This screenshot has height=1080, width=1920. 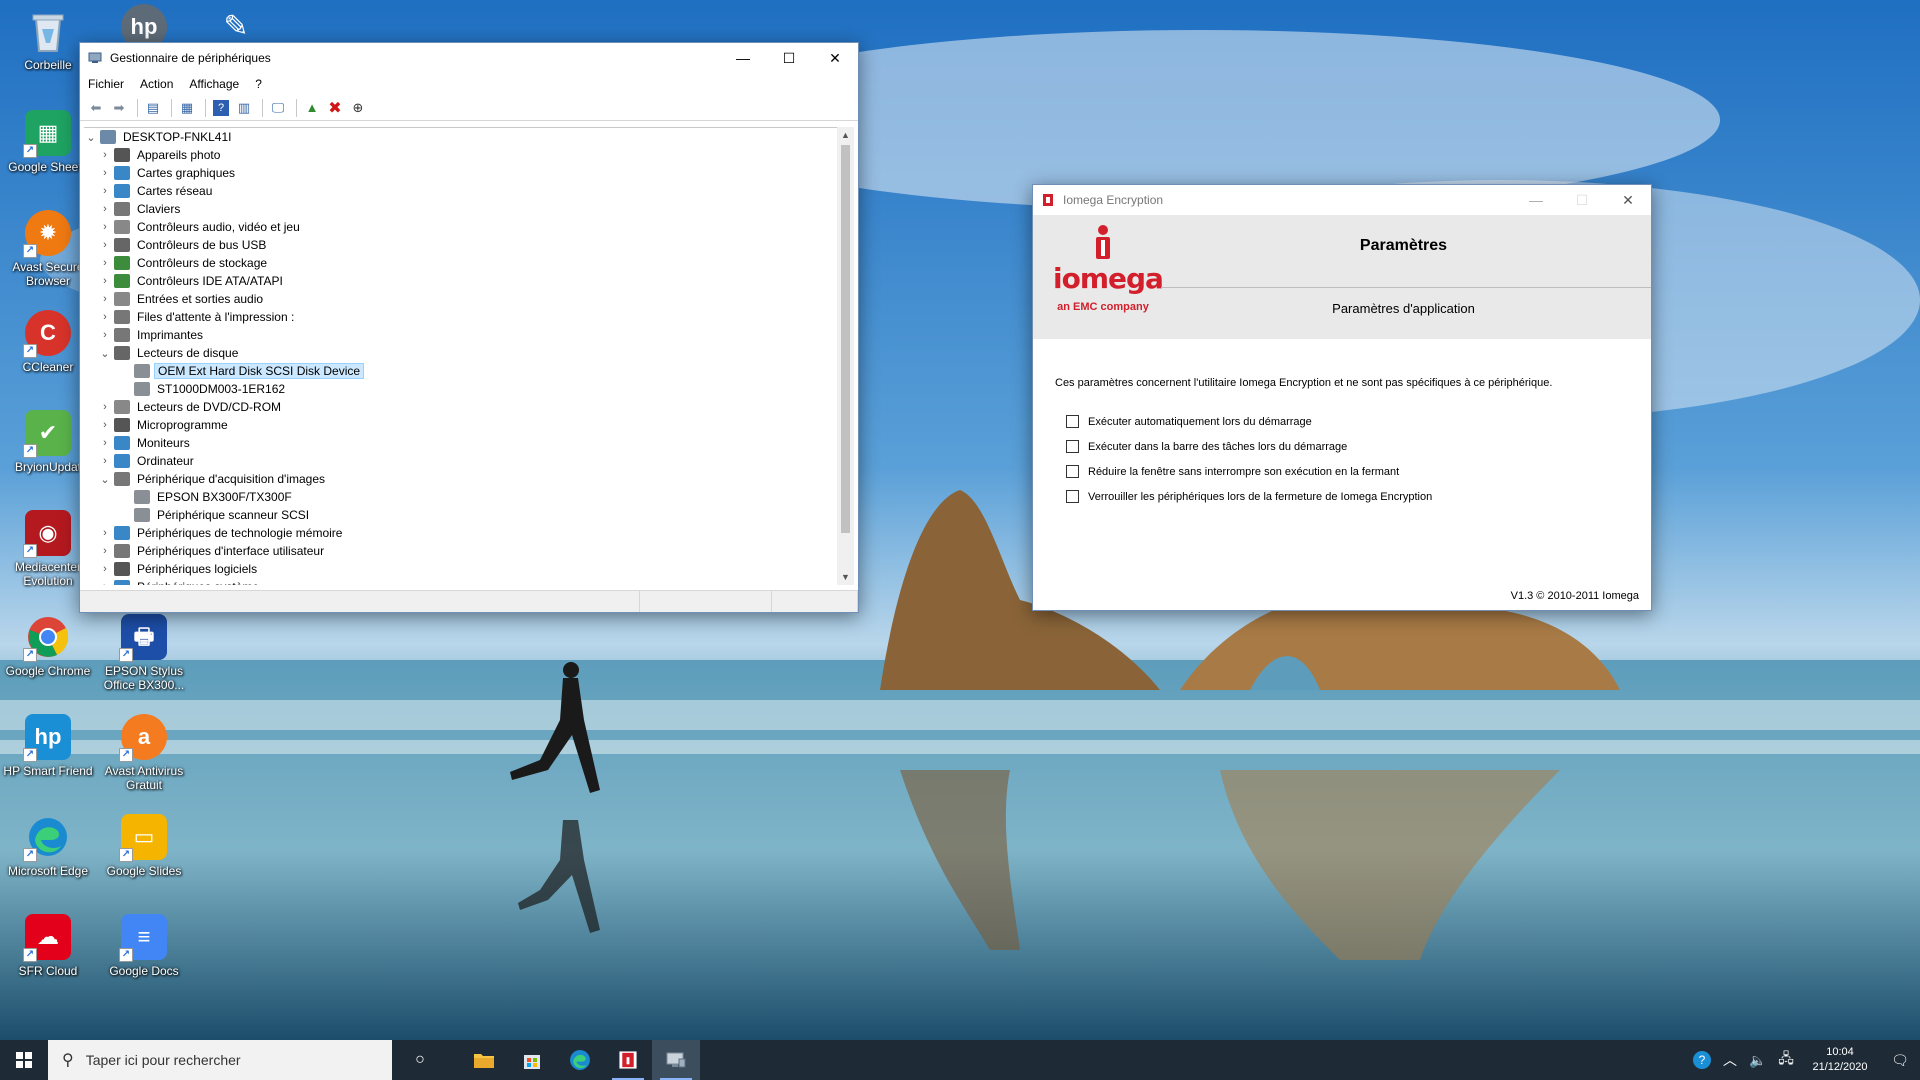 What do you see at coordinates (1786, 1060) in the screenshot?
I see `network-button: 🖧` at bounding box center [1786, 1060].